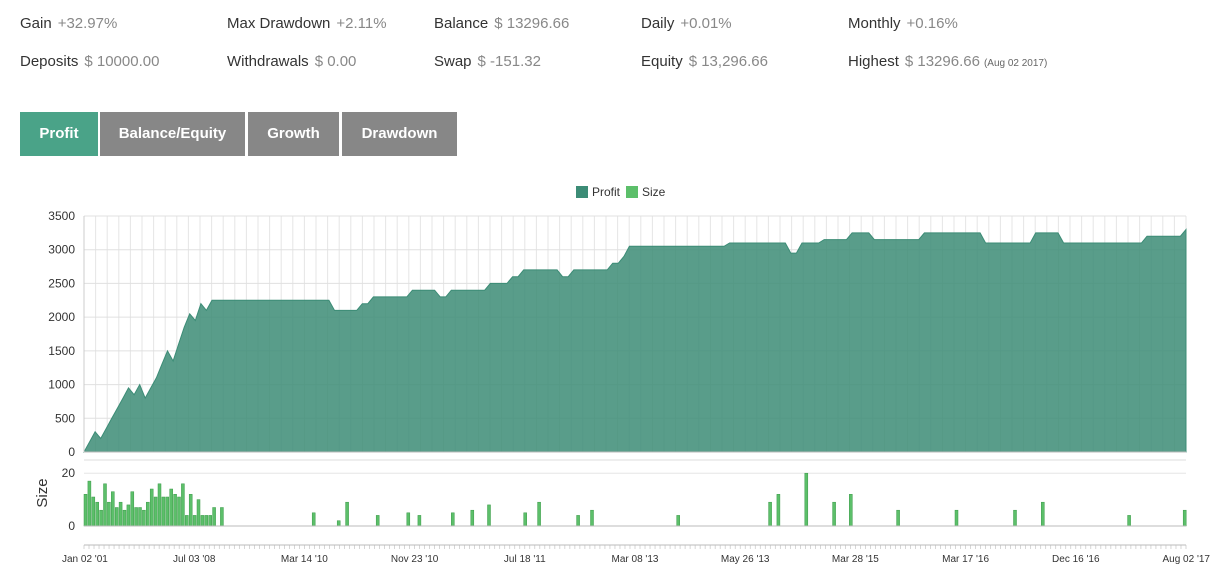 This screenshot has width=1228, height=580. Describe the element at coordinates (1076, 559) in the screenshot. I see `x-tick-label: Dec 16 '16` at that location.